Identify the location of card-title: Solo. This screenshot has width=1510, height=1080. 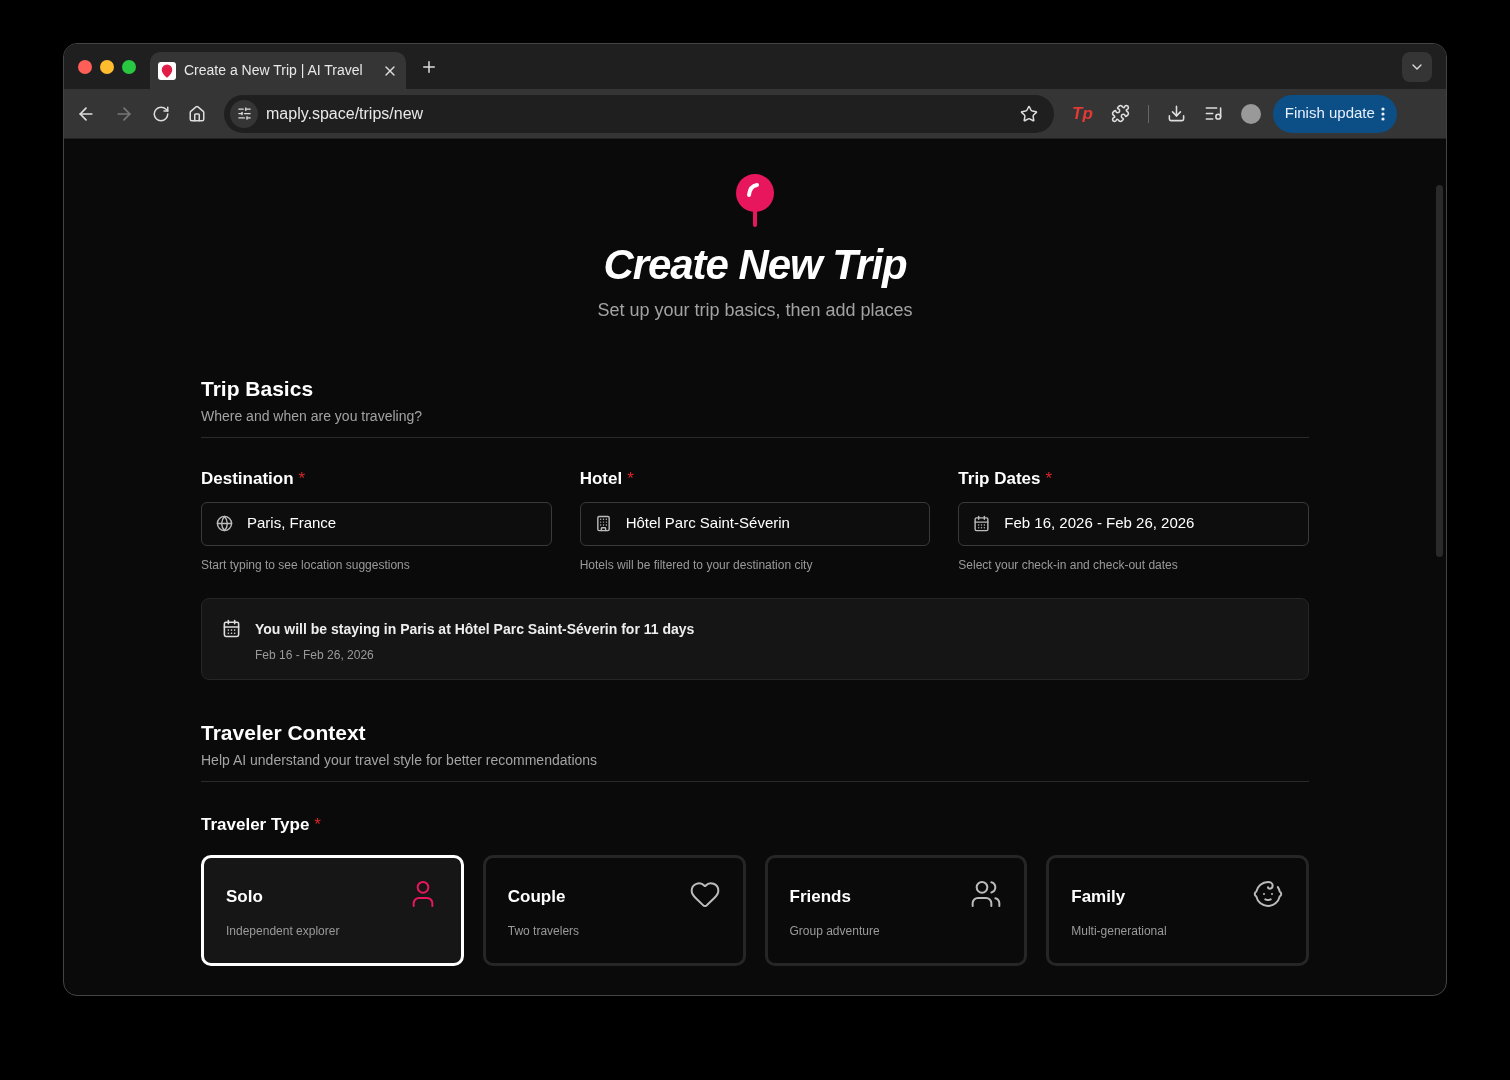
(245, 897).